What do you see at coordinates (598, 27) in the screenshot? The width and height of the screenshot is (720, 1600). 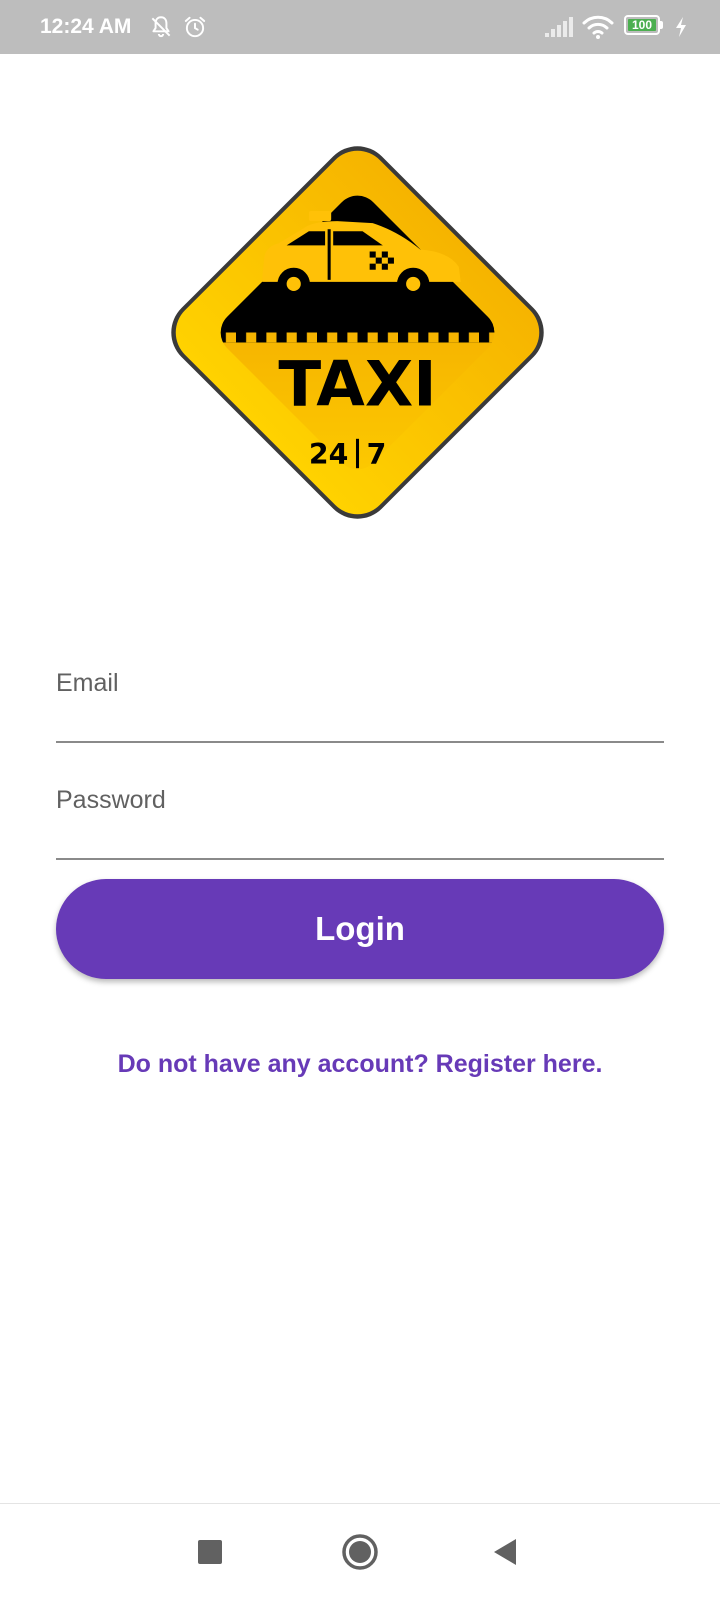 I see `wifi-icon` at bounding box center [598, 27].